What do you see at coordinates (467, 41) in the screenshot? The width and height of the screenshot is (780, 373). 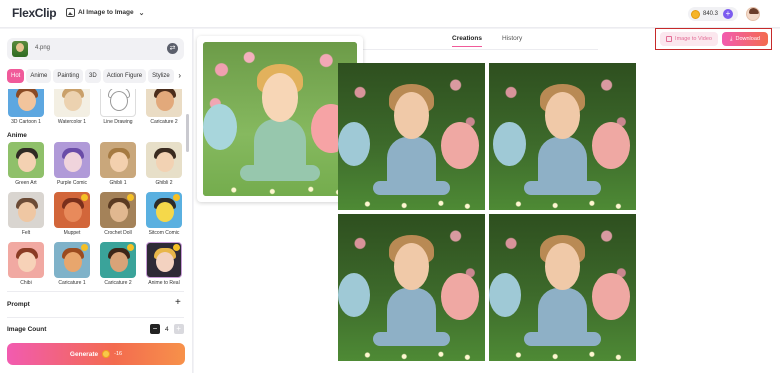 I see `tab-creations: Creations` at bounding box center [467, 41].